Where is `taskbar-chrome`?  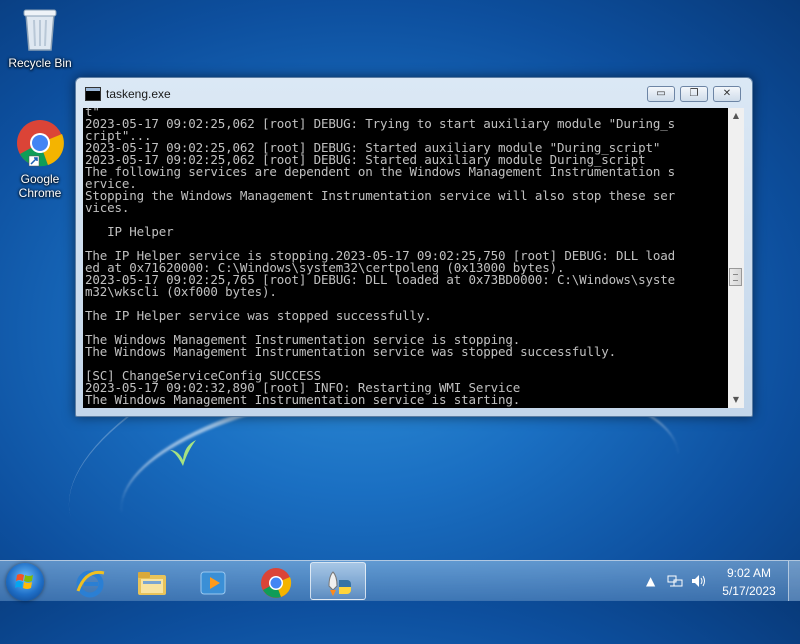
taskbar-chrome is located at coordinates (276, 581).